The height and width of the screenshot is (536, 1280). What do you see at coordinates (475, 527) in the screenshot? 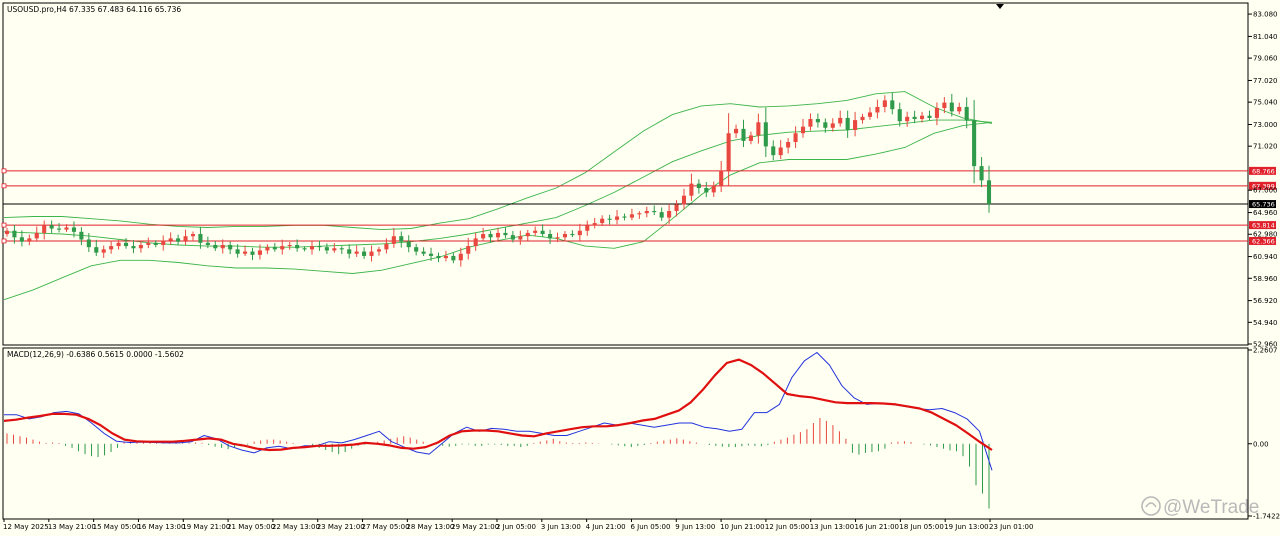
I see `time-tick-label: 29 May 21:00` at bounding box center [475, 527].